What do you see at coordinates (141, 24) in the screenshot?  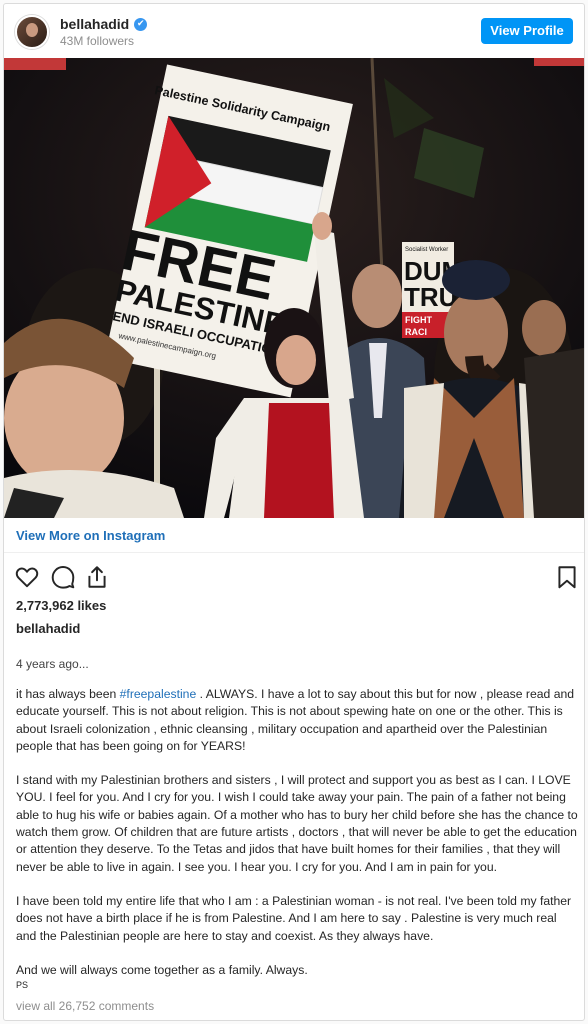 I see `verified-badge-icon: ✔` at bounding box center [141, 24].